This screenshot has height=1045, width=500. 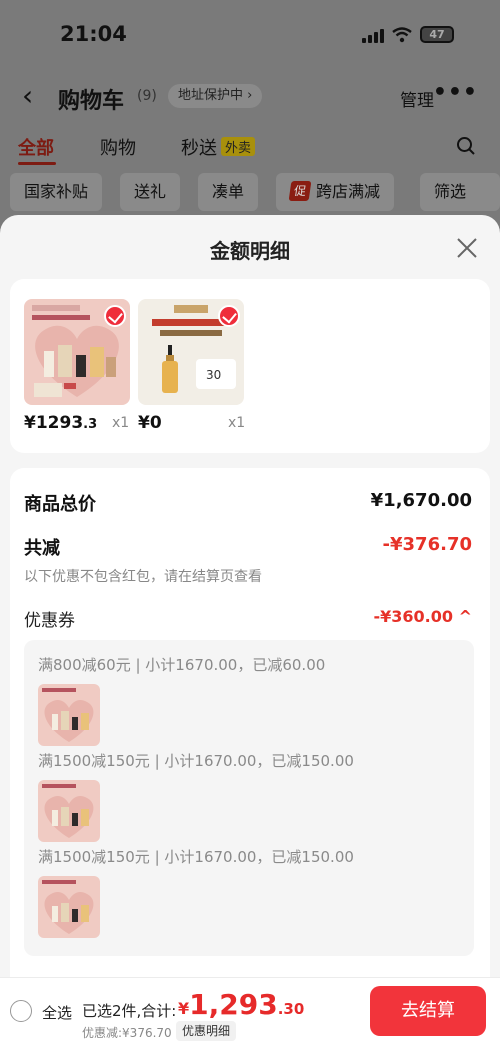 I want to click on coupon-label: 优惠券, so click(x=49, y=621).